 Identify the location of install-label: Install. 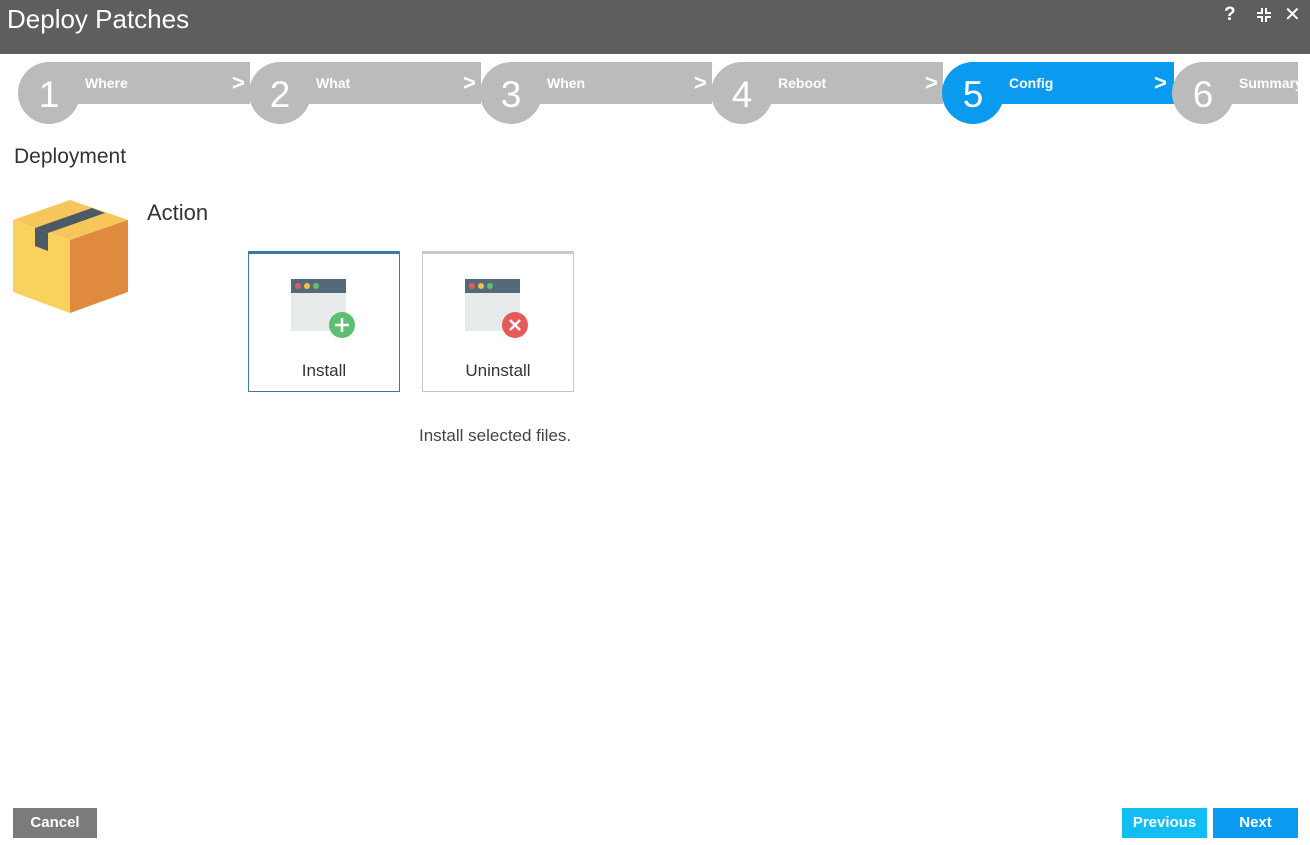
(324, 370).